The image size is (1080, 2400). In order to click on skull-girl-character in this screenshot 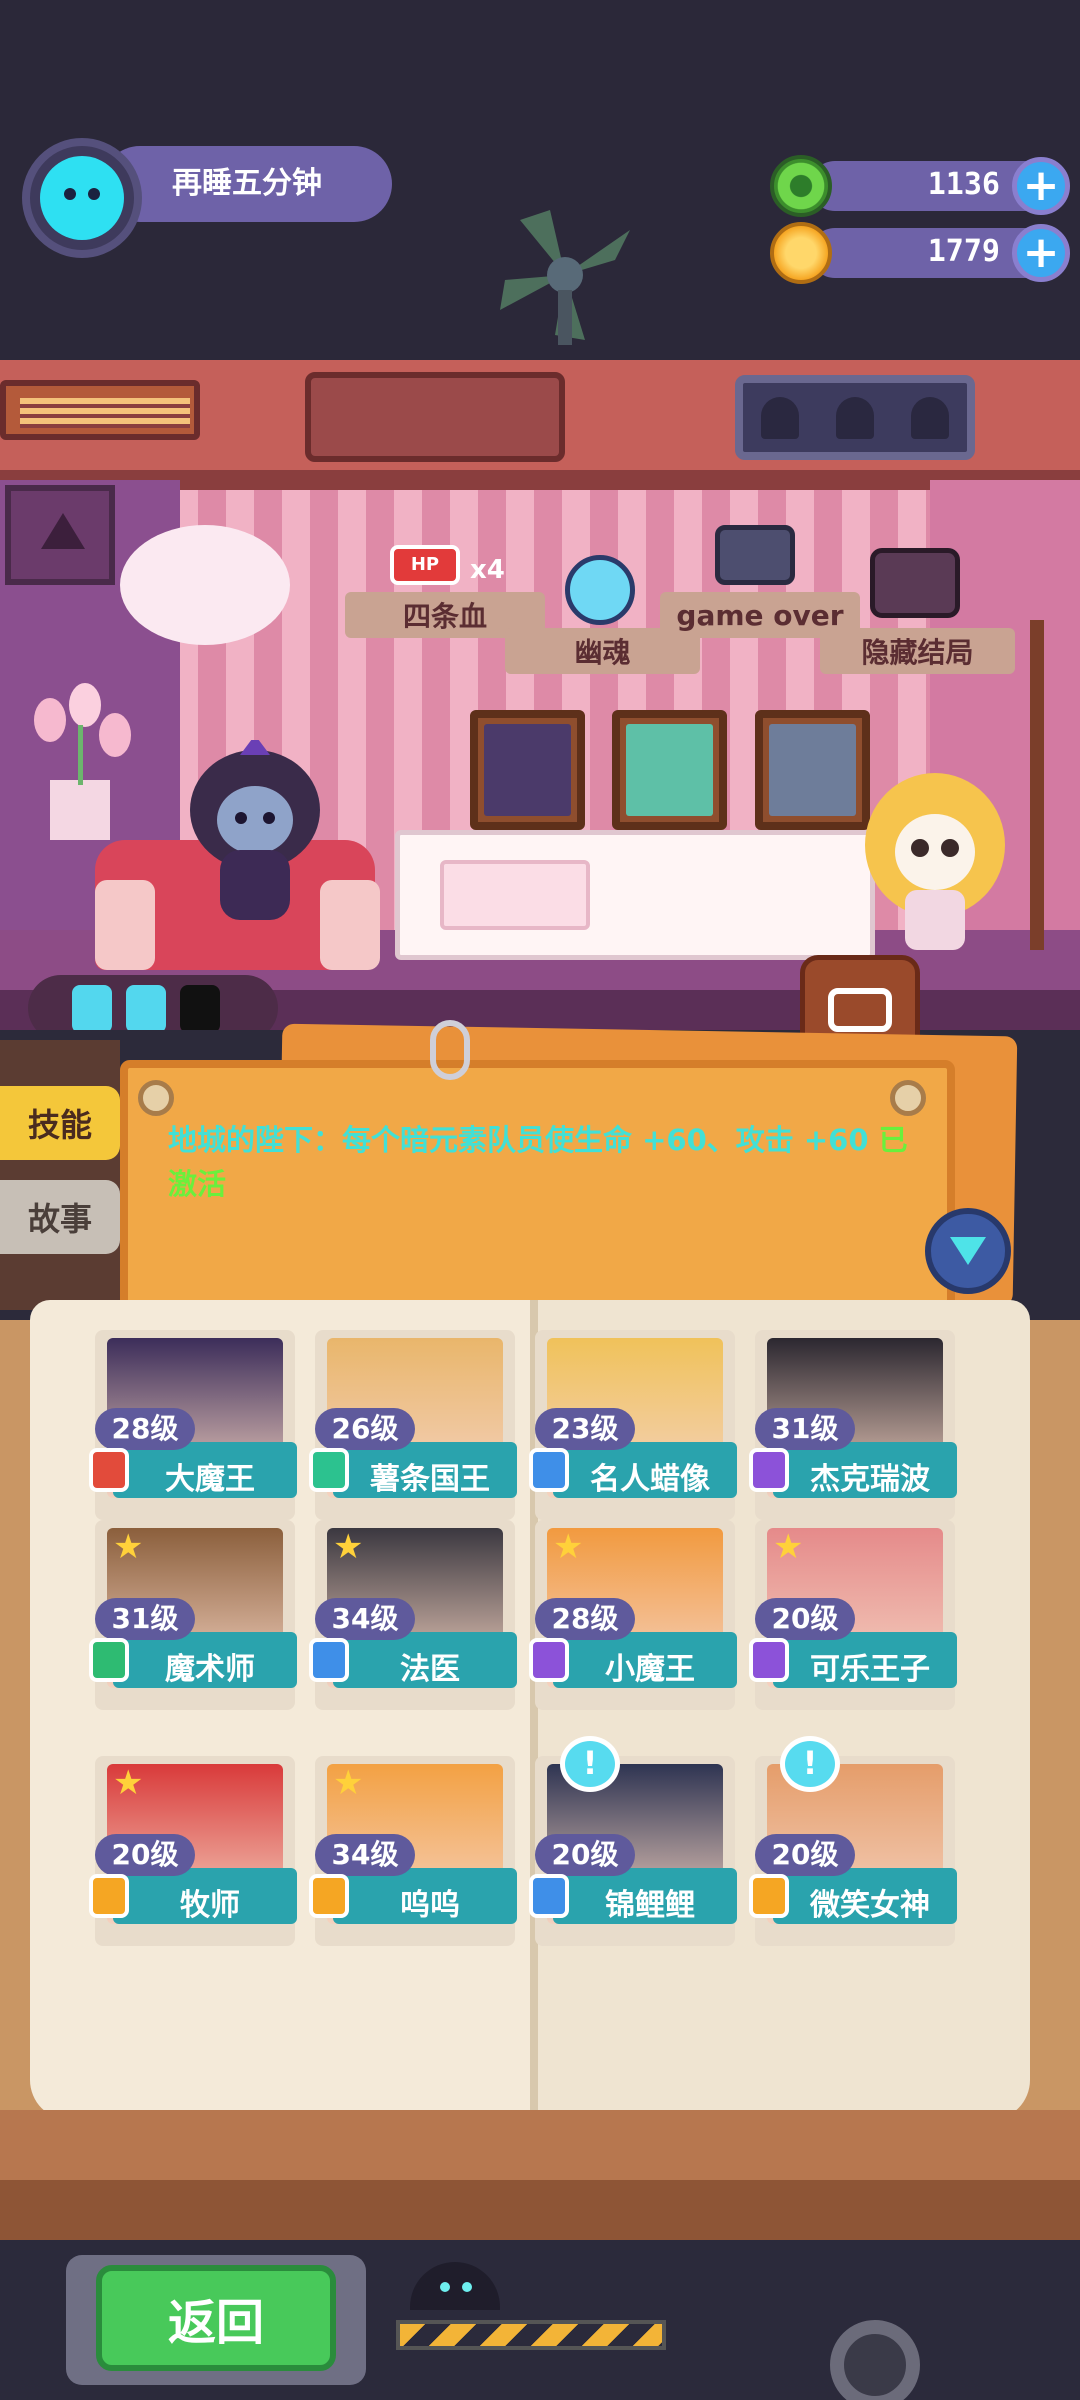, I will do `click(935, 865)`.